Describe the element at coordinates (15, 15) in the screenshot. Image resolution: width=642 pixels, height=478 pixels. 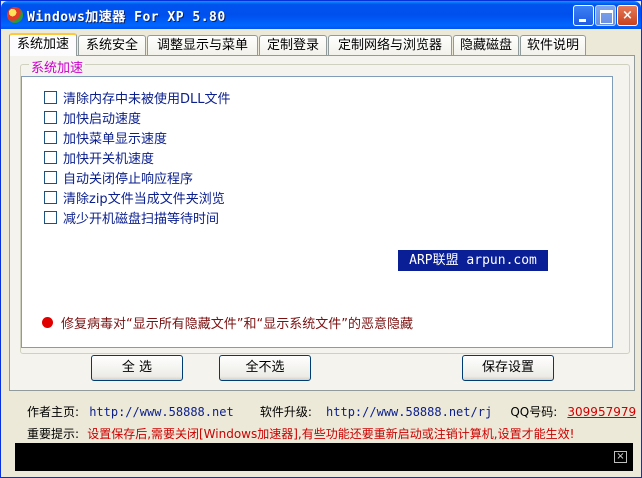
I see `app-icon` at that location.